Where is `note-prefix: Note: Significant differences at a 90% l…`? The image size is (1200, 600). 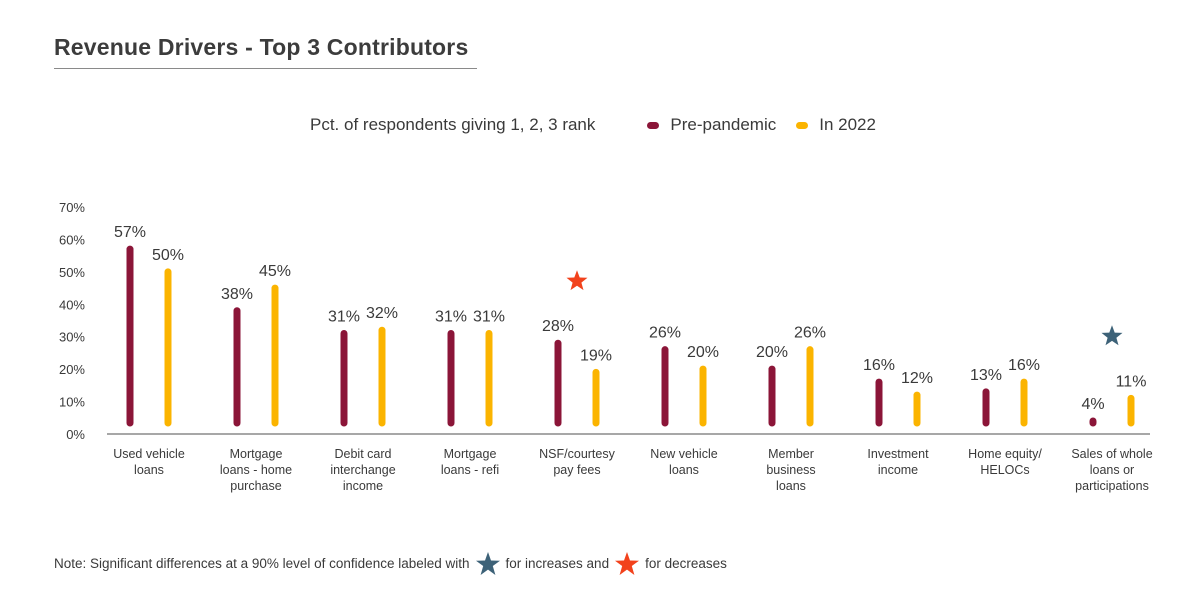
note-prefix: Note: Significant differences at a 90% l… is located at coordinates (262, 563).